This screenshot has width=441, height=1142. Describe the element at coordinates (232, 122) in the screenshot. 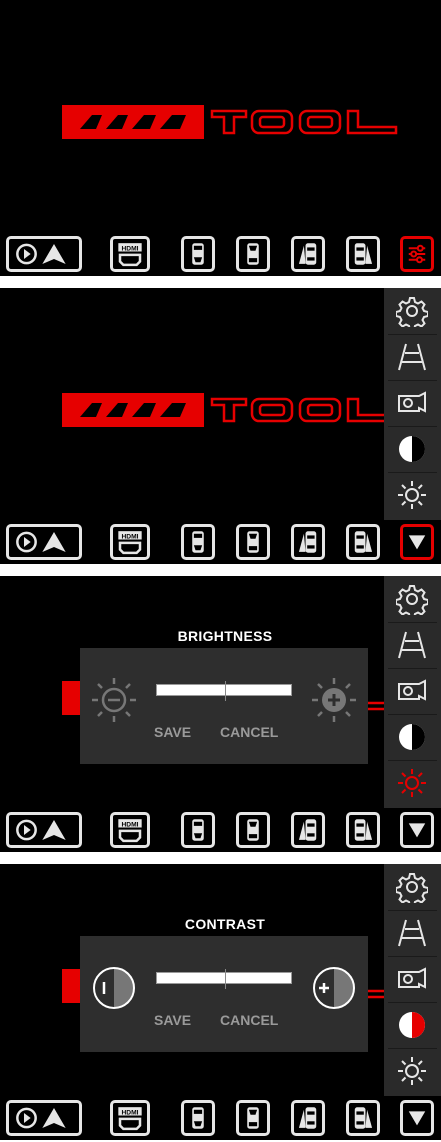

I see `navtool-logo` at that location.